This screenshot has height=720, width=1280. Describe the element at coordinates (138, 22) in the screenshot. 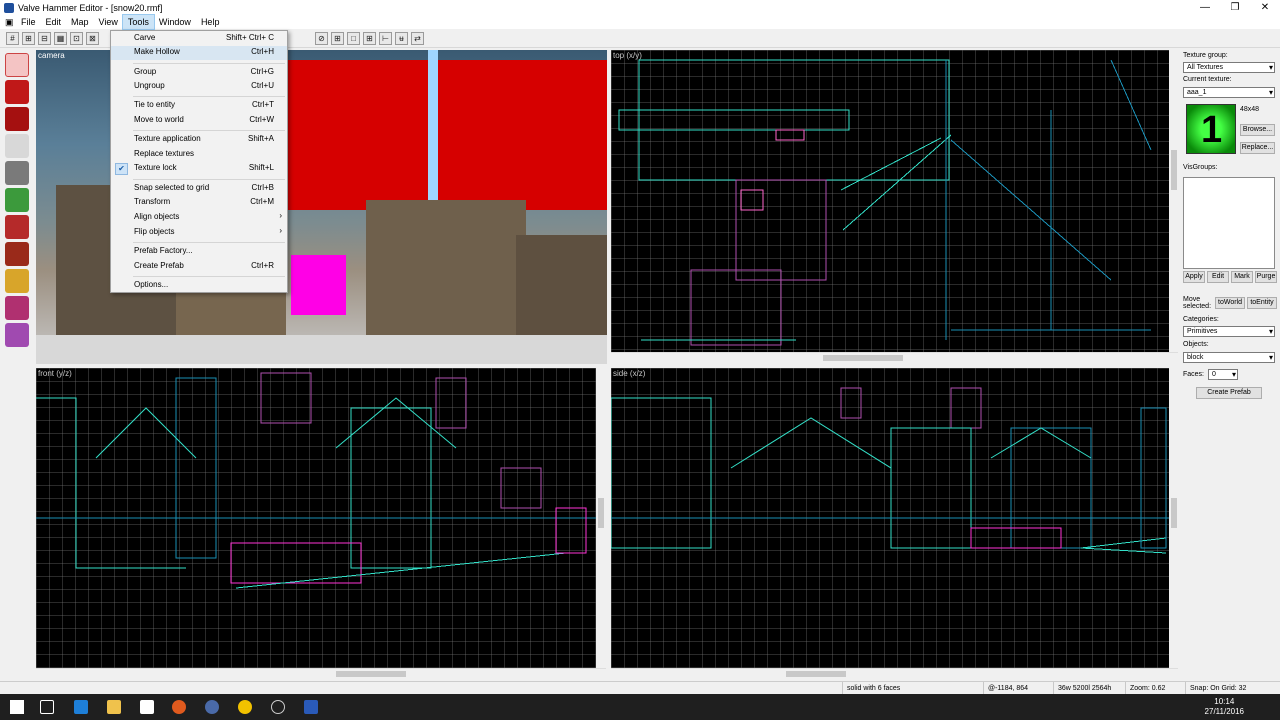

I see `menu-tools: Tools` at that location.